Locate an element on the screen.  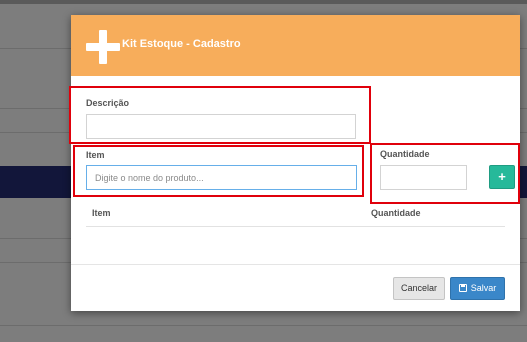
table-header-item: Item is located at coordinates (101, 213).